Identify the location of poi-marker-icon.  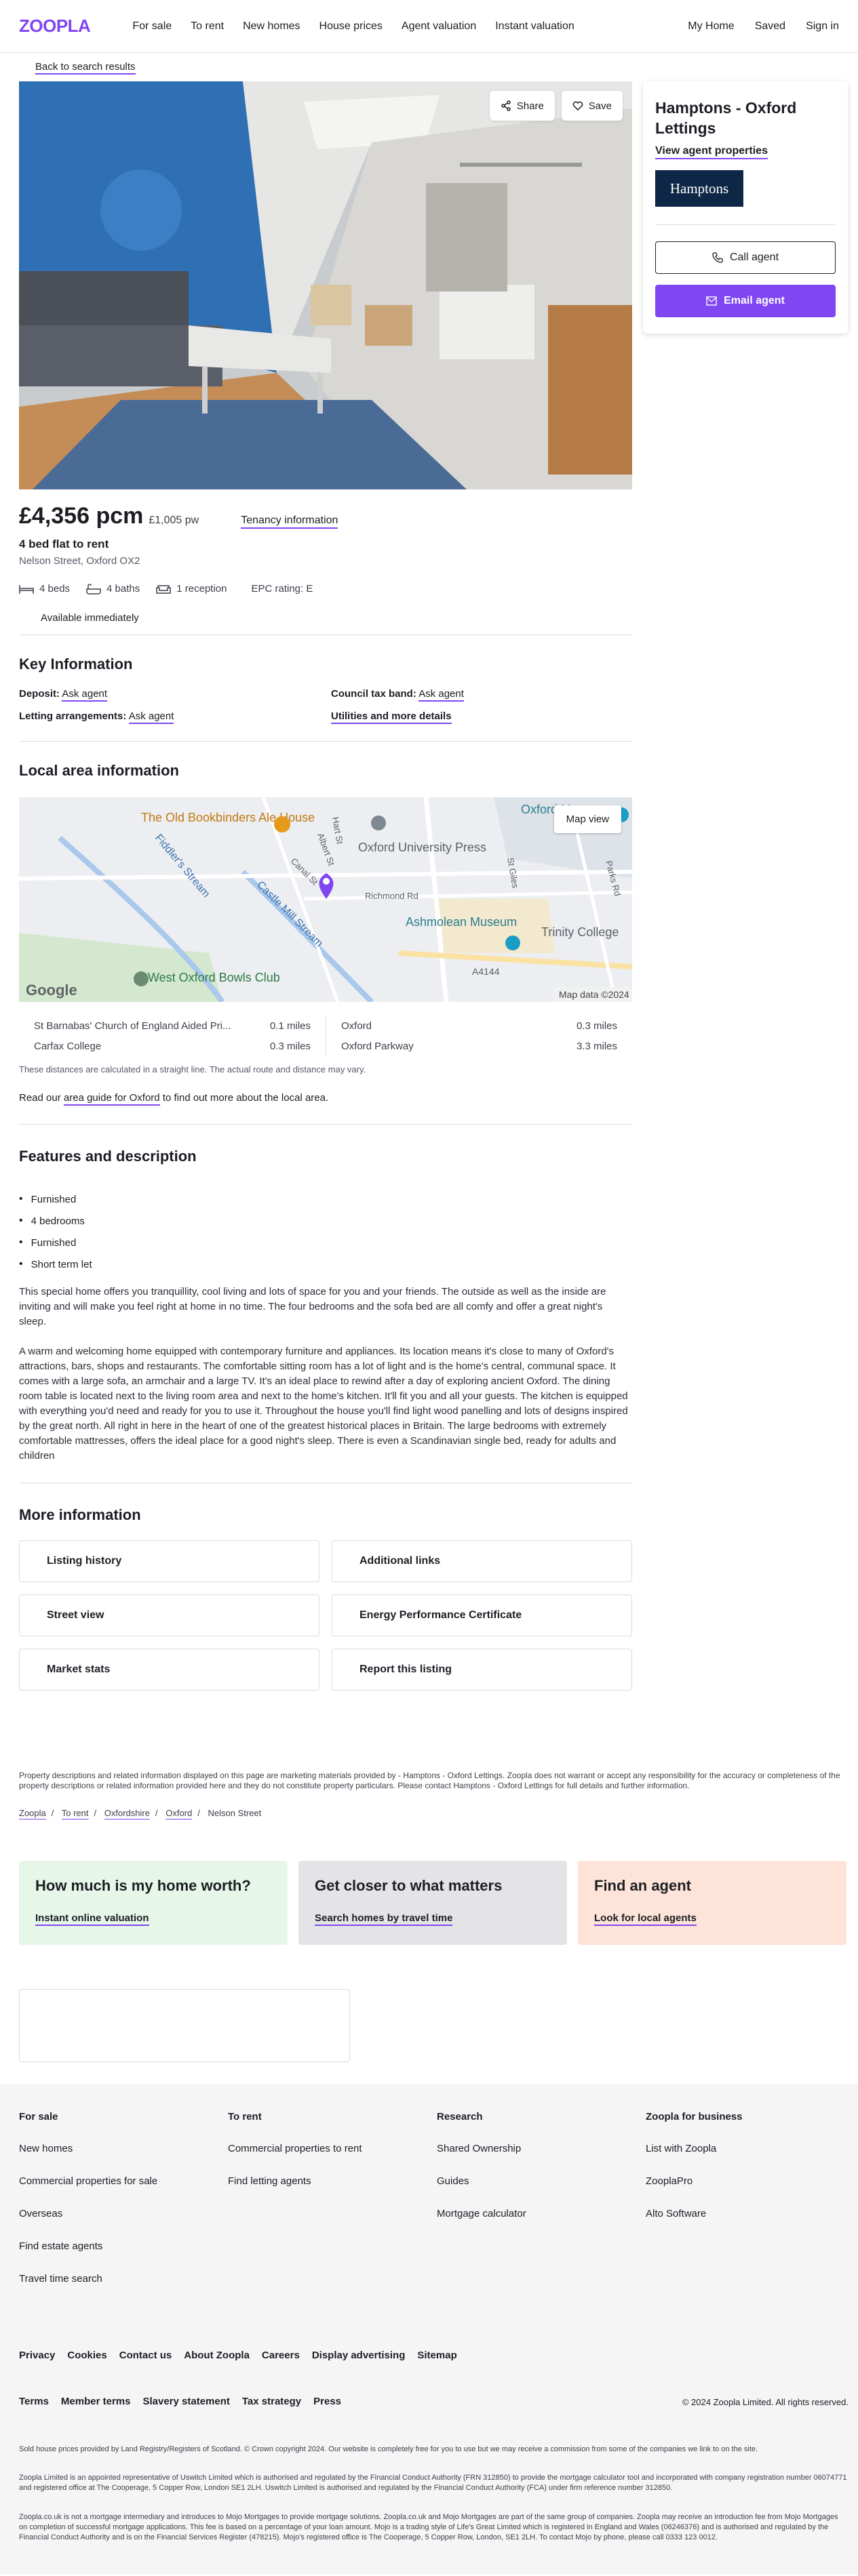
(378, 823).